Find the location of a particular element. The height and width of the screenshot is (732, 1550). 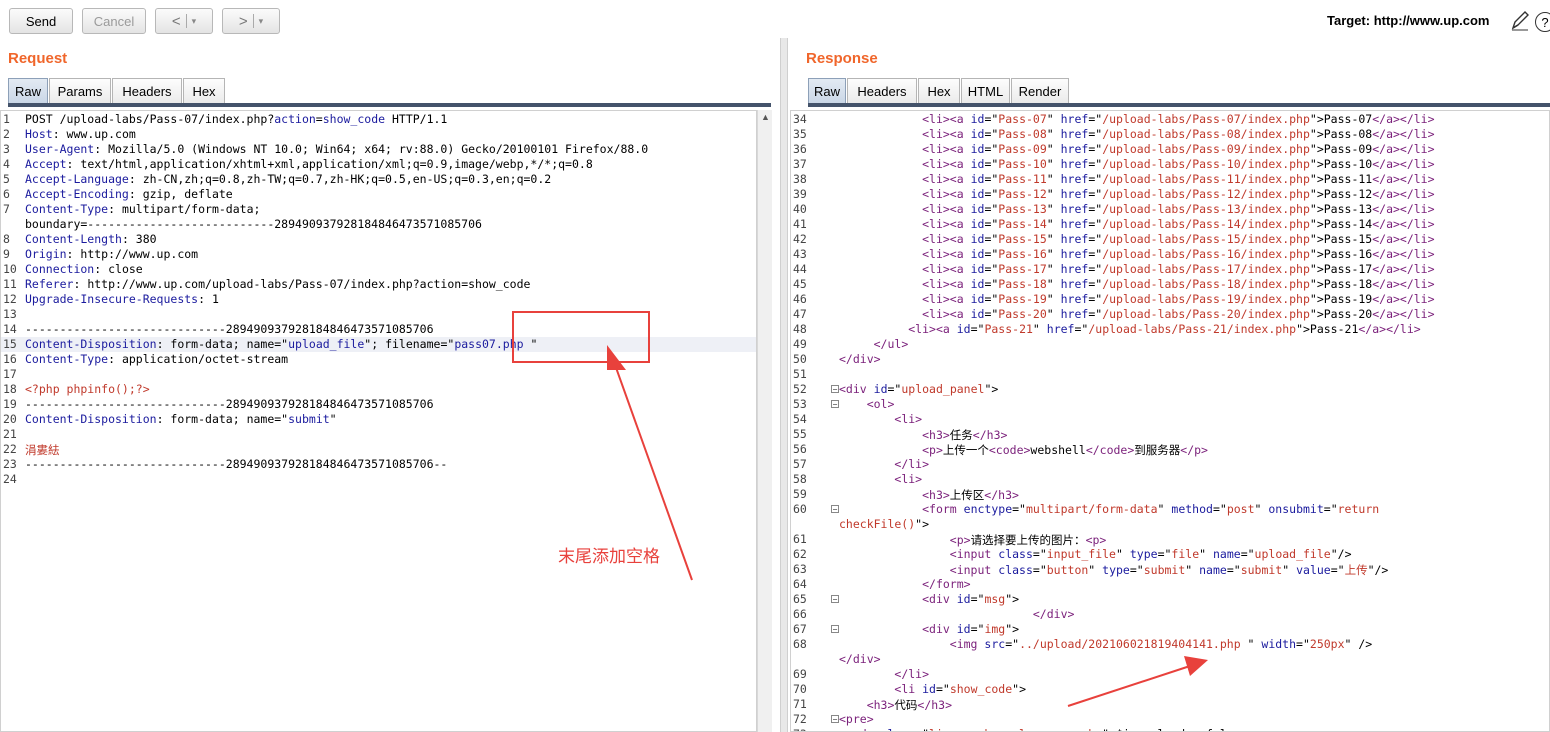

code-text: <pre> is located at coordinates (856, 719).